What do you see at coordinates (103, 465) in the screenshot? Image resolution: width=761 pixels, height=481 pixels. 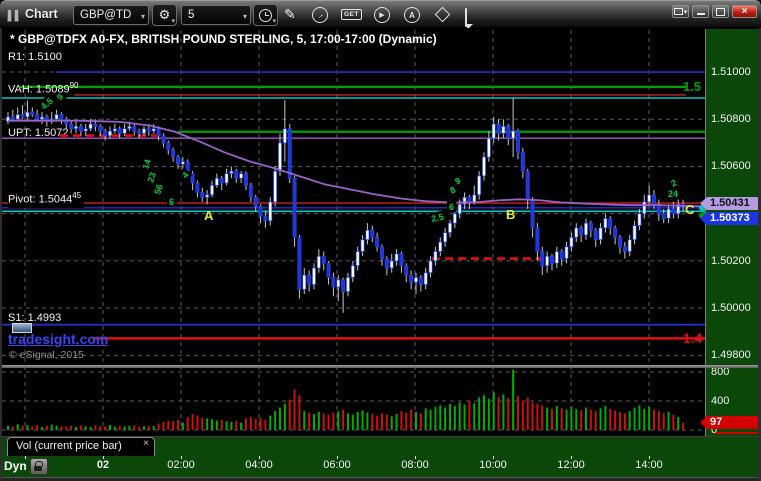 I see `time-axis-label: 02` at bounding box center [103, 465].